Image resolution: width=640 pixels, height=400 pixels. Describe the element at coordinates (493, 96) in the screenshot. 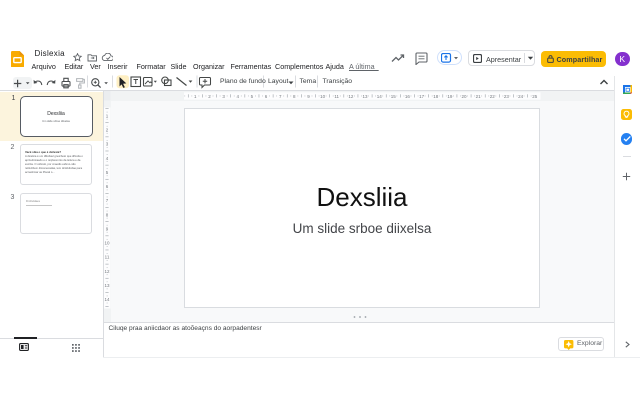

I see `svg-text: 22` at that location.